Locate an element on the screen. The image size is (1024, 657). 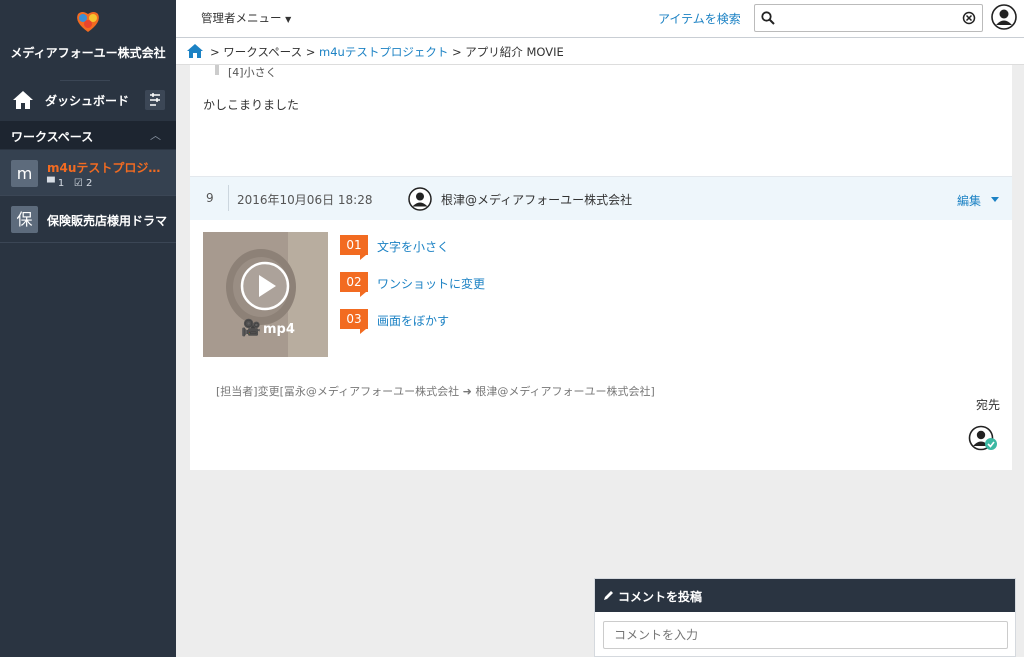
clear-search-icon is located at coordinates (969, 18).